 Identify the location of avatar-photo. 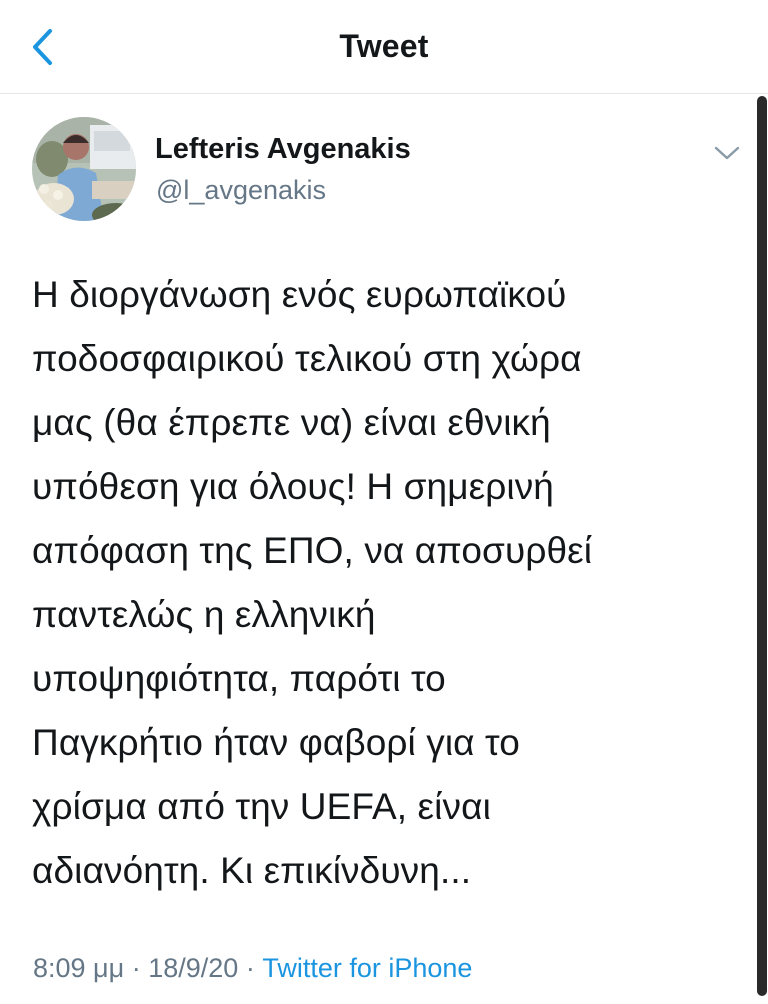
(84, 169).